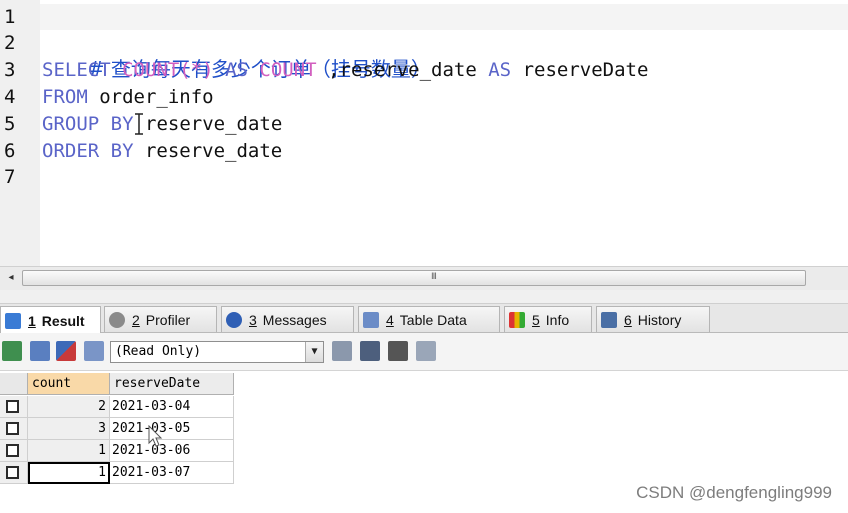  What do you see at coordinates (156, 97) in the screenshot?
I see `table-name: order_info` at bounding box center [156, 97].